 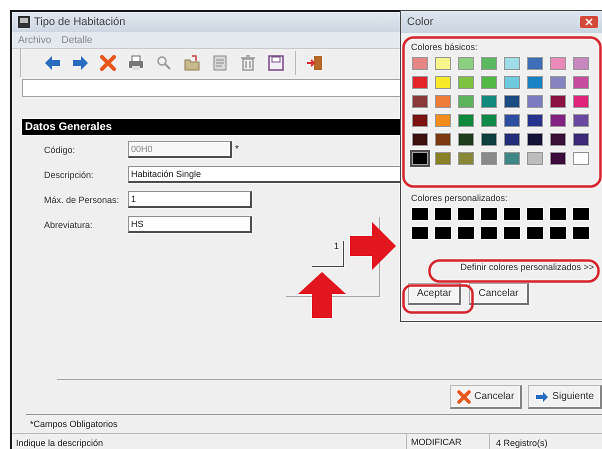 What do you see at coordinates (80, 22) in the screenshot?
I see `window-title: Tipo de Habitación` at bounding box center [80, 22].